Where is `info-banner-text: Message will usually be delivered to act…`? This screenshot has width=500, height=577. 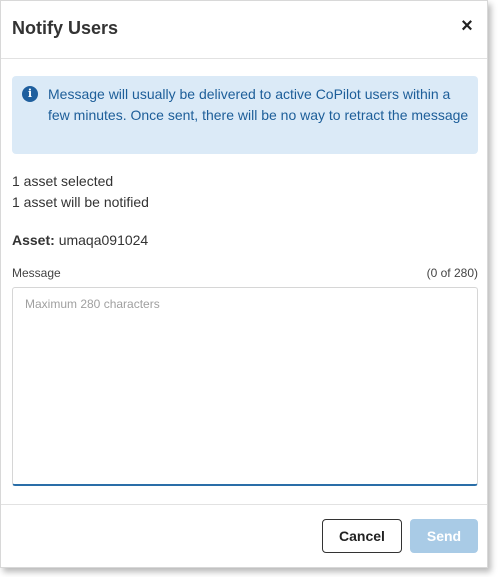
info-banner-text: Message will usually be delivered to act… is located at coordinates (258, 104).